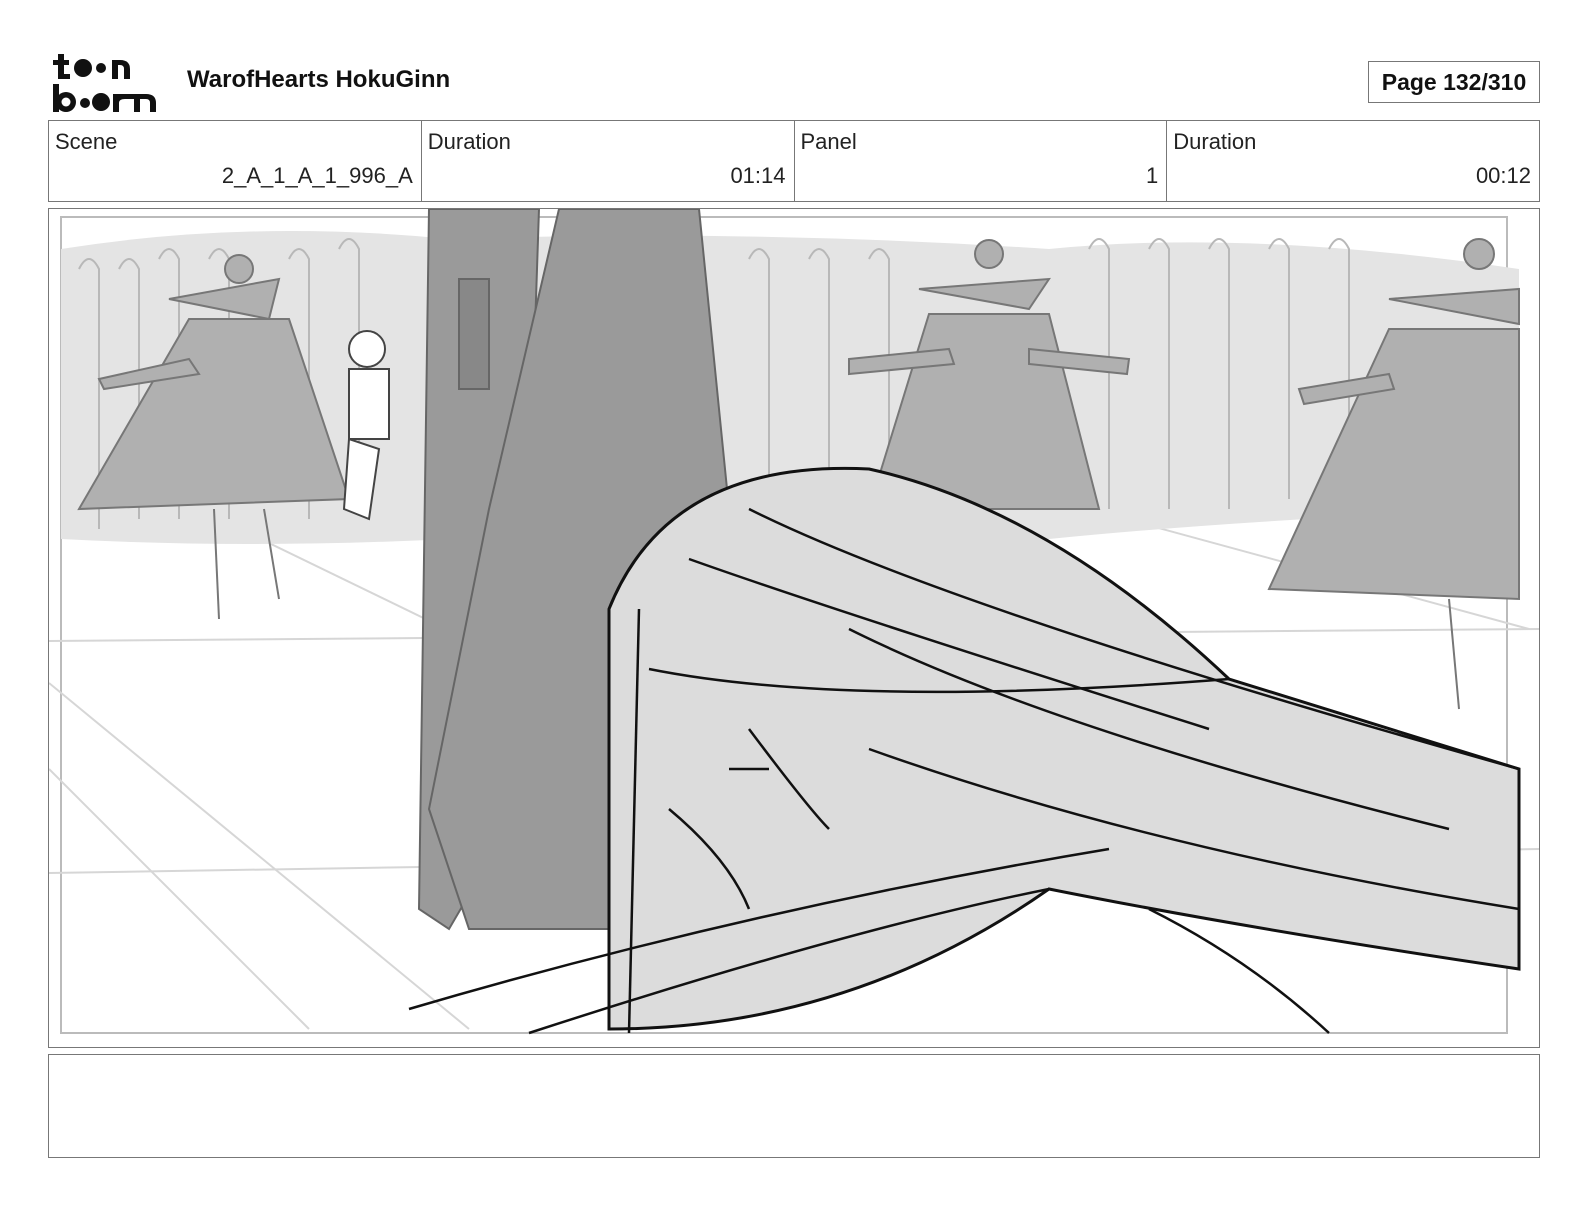  I want to click on scene-duration-value: 01:14, so click(758, 175).